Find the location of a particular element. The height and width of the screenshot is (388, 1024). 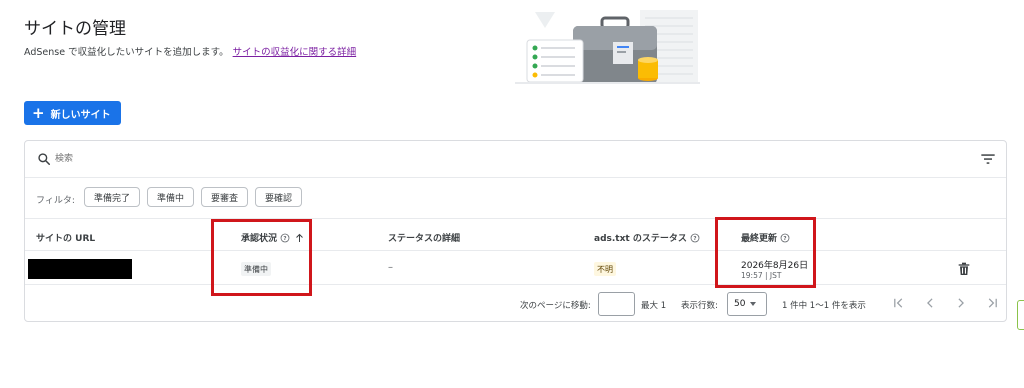

last-updated-time: 19:57 | JST is located at coordinates (761, 275).